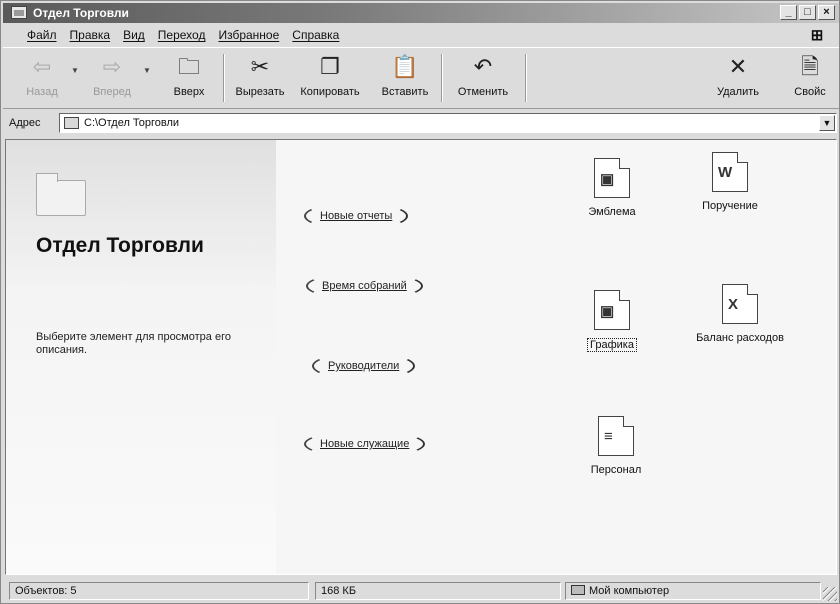 This screenshot has height=604, width=840. I want to click on address-label: Адрес, so click(25, 123).